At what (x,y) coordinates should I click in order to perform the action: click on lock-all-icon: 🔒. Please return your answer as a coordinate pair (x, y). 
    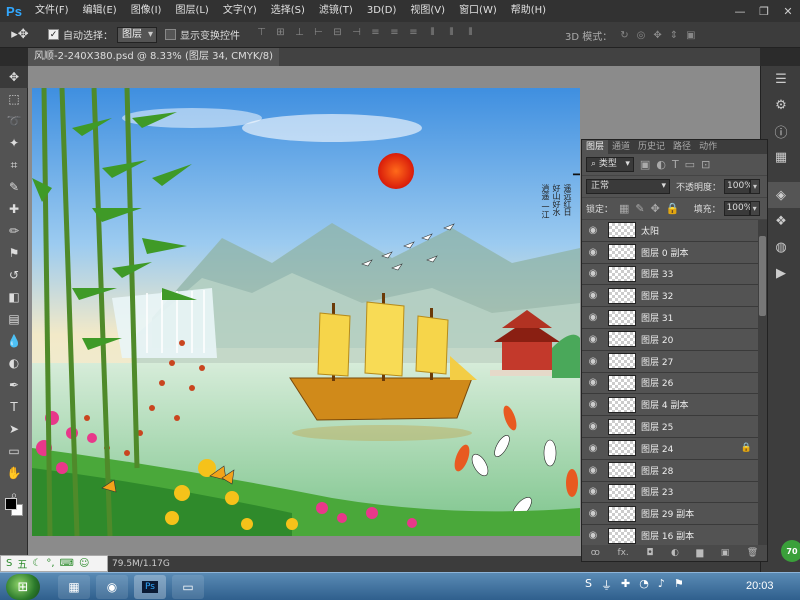
    Looking at the image, I should click on (673, 208).